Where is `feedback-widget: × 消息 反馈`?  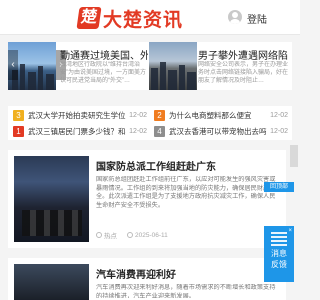
feedback-widget: × 消息 反馈 is located at coordinates (279, 254).